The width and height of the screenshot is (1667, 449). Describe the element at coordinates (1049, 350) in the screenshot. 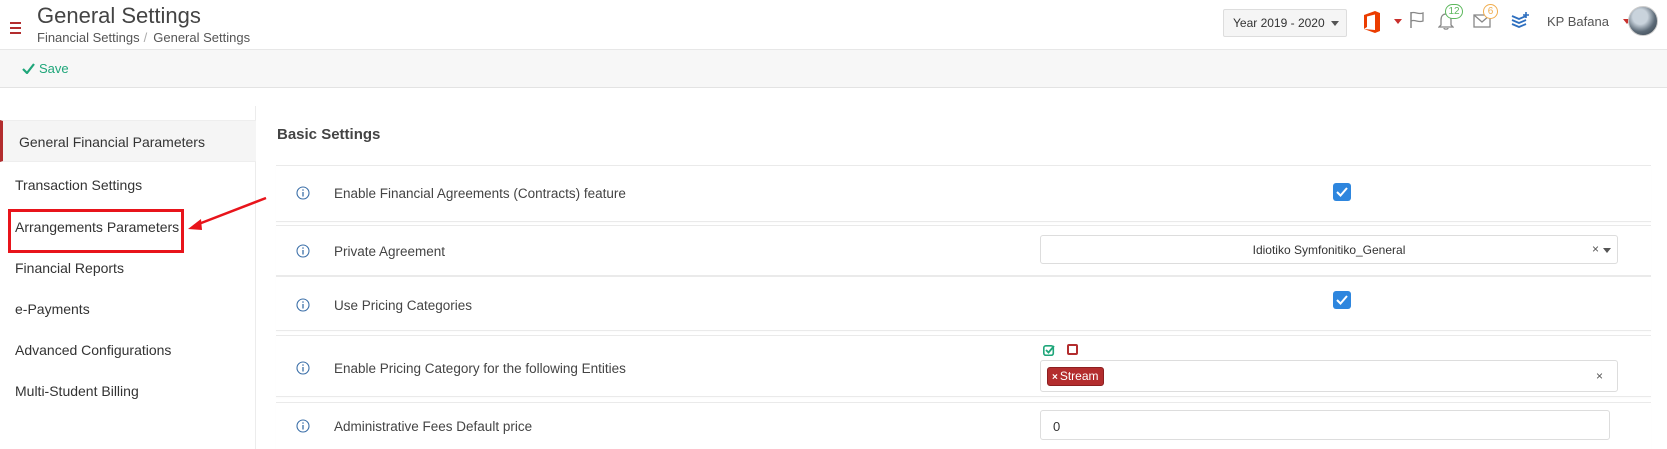

I see `select-all-icon` at that location.